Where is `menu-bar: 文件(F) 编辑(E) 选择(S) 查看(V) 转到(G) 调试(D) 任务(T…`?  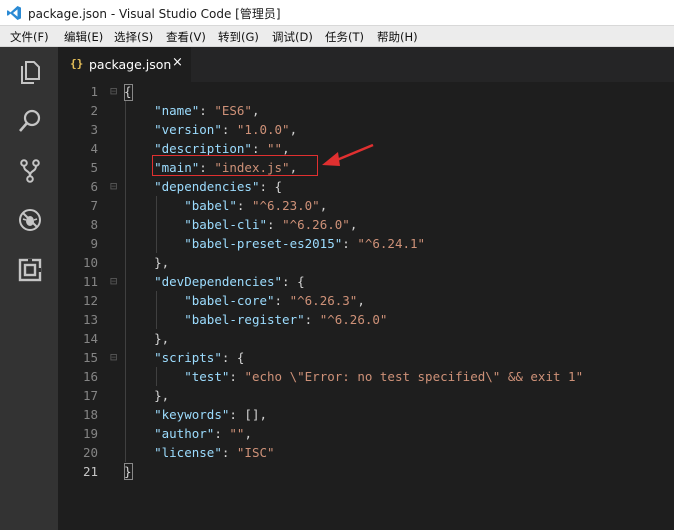 menu-bar: 文件(F) 编辑(E) 选择(S) 查看(V) 转到(G) 调试(D) 任务(T… is located at coordinates (337, 36).